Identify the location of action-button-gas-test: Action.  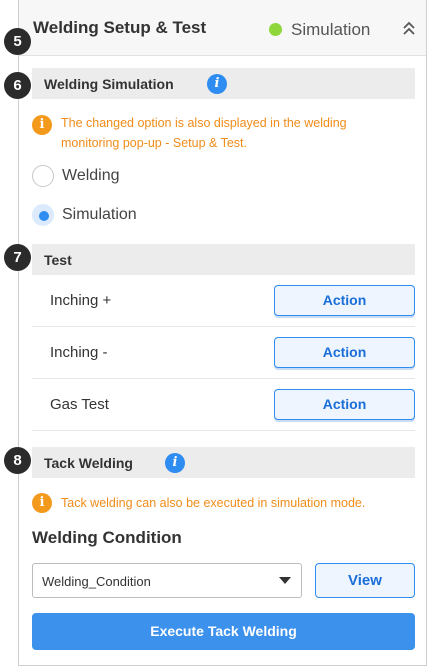
(344, 404).